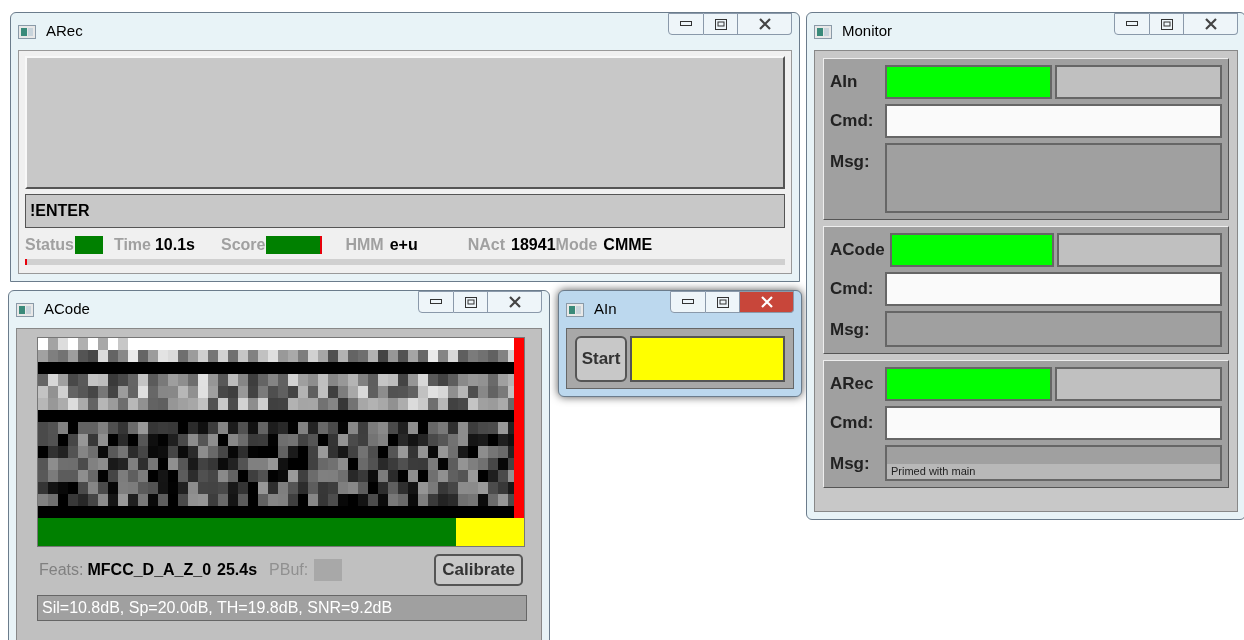 This screenshot has height=640, width=1244. What do you see at coordinates (364, 245) in the screenshot?
I see `hmm-label: HMM` at bounding box center [364, 245].